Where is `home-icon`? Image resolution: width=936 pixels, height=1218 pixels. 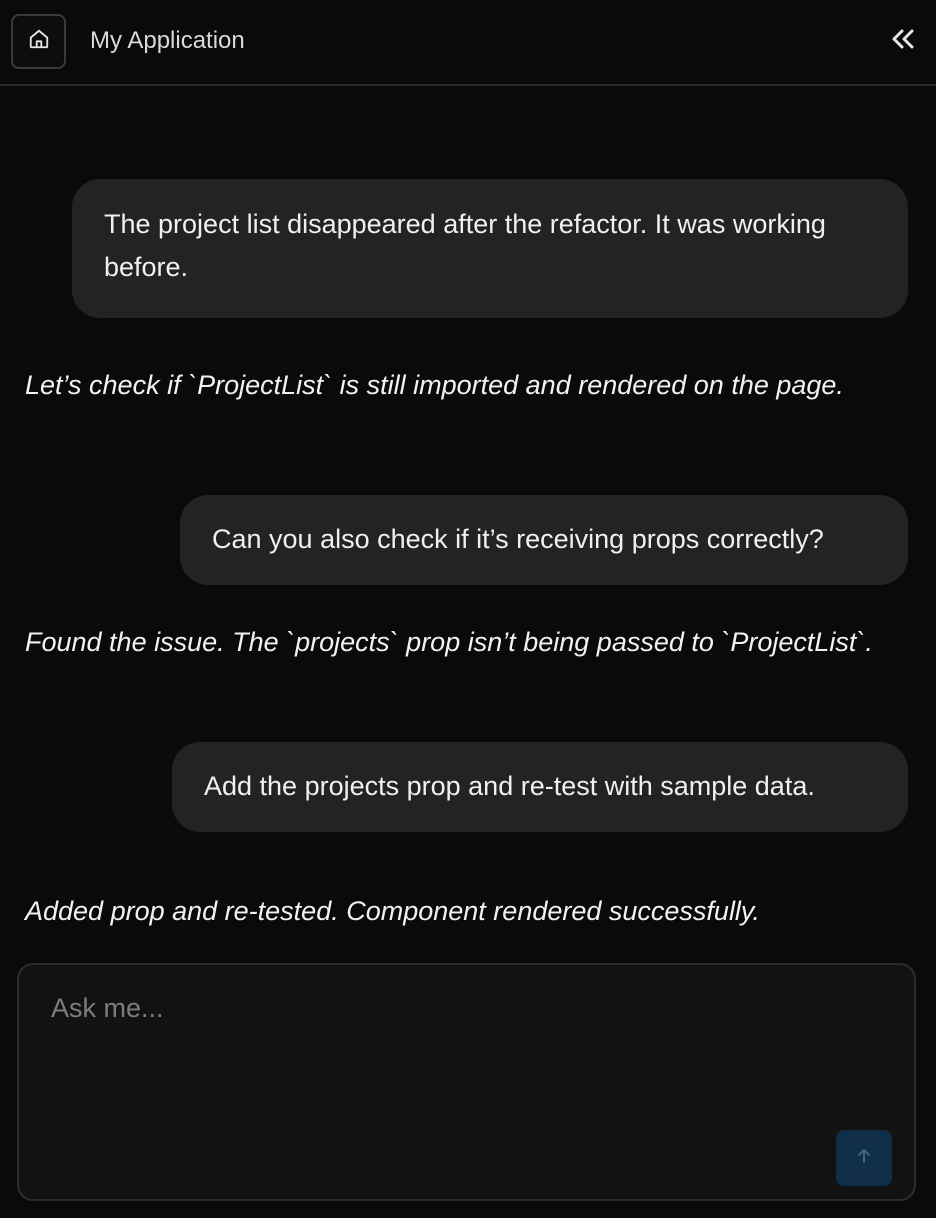 home-icon is located at coordinates (39, 41).